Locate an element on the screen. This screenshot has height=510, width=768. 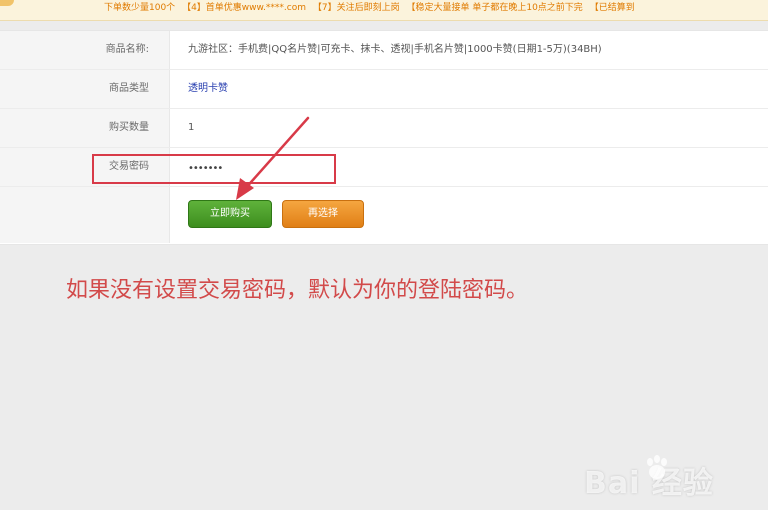
reselect-button: 再选择 is located at coordinates (323, 214).